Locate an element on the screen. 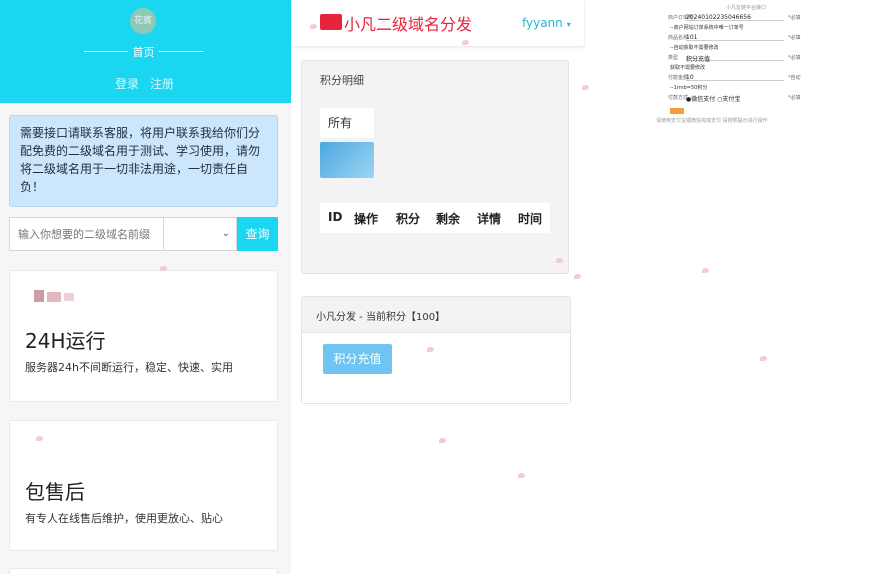  table-header: 时间 is located at coordinates (530, 219).